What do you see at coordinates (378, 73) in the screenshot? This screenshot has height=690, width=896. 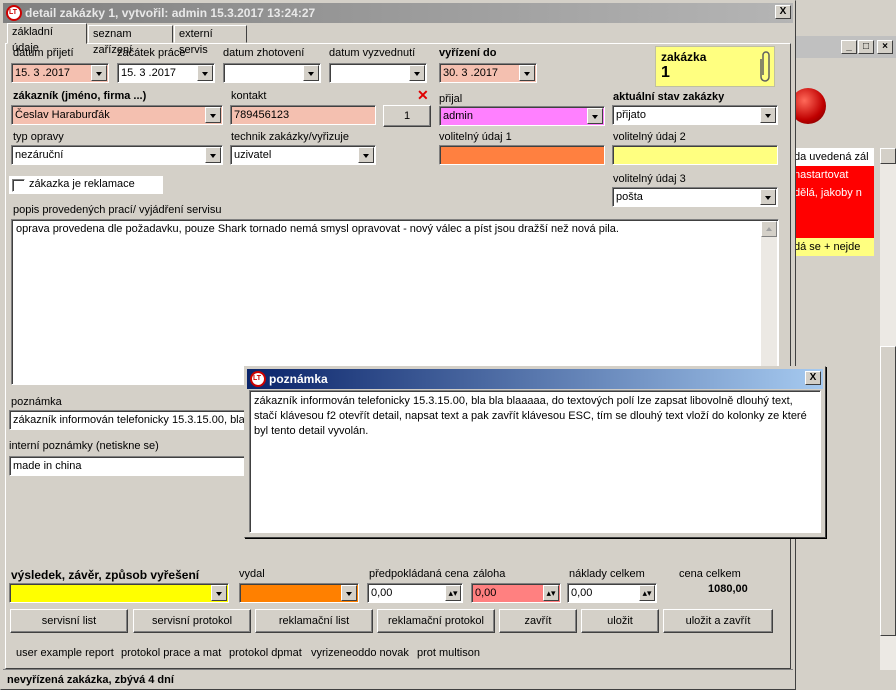 I see `pickup-date-field` at bounding box center [378, 73].